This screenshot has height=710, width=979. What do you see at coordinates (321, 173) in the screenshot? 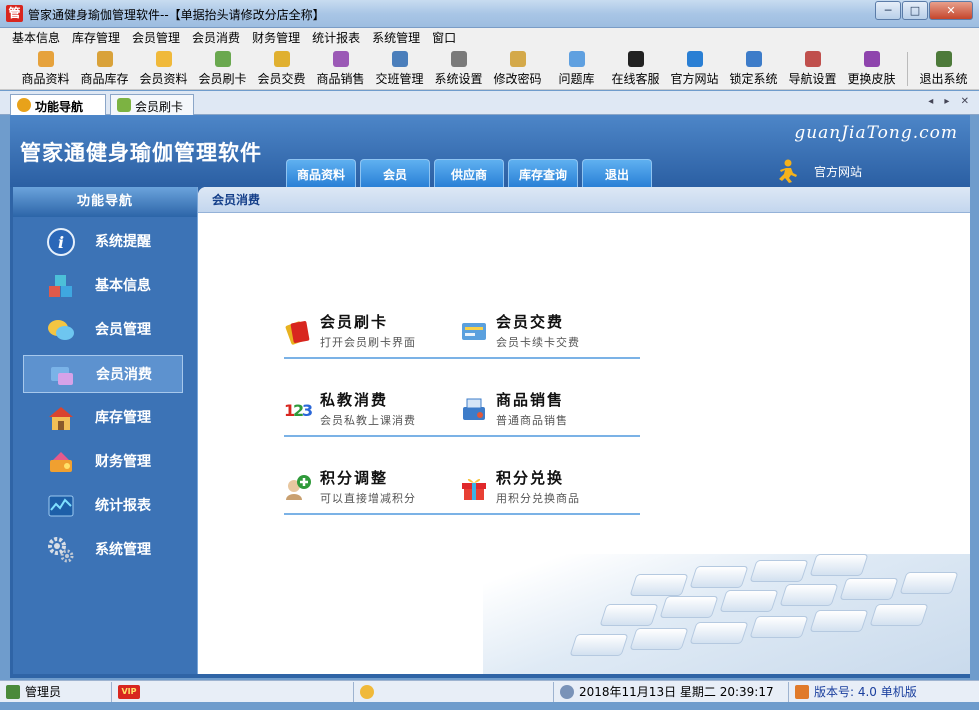
I see `header-tab-goods: 商品资料` at bounding box center [321, 173].